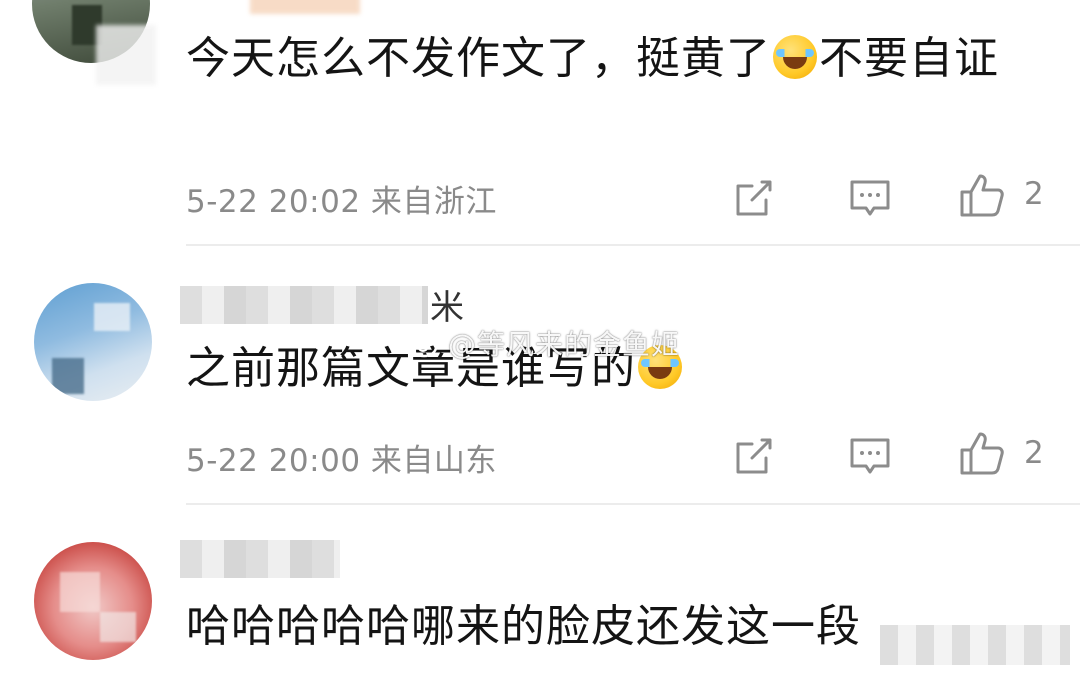  What do you see at coordinates (909, 58) in the screenshot?
I see `comment-text-part: 不要自证` at bounding box center [909, 58].